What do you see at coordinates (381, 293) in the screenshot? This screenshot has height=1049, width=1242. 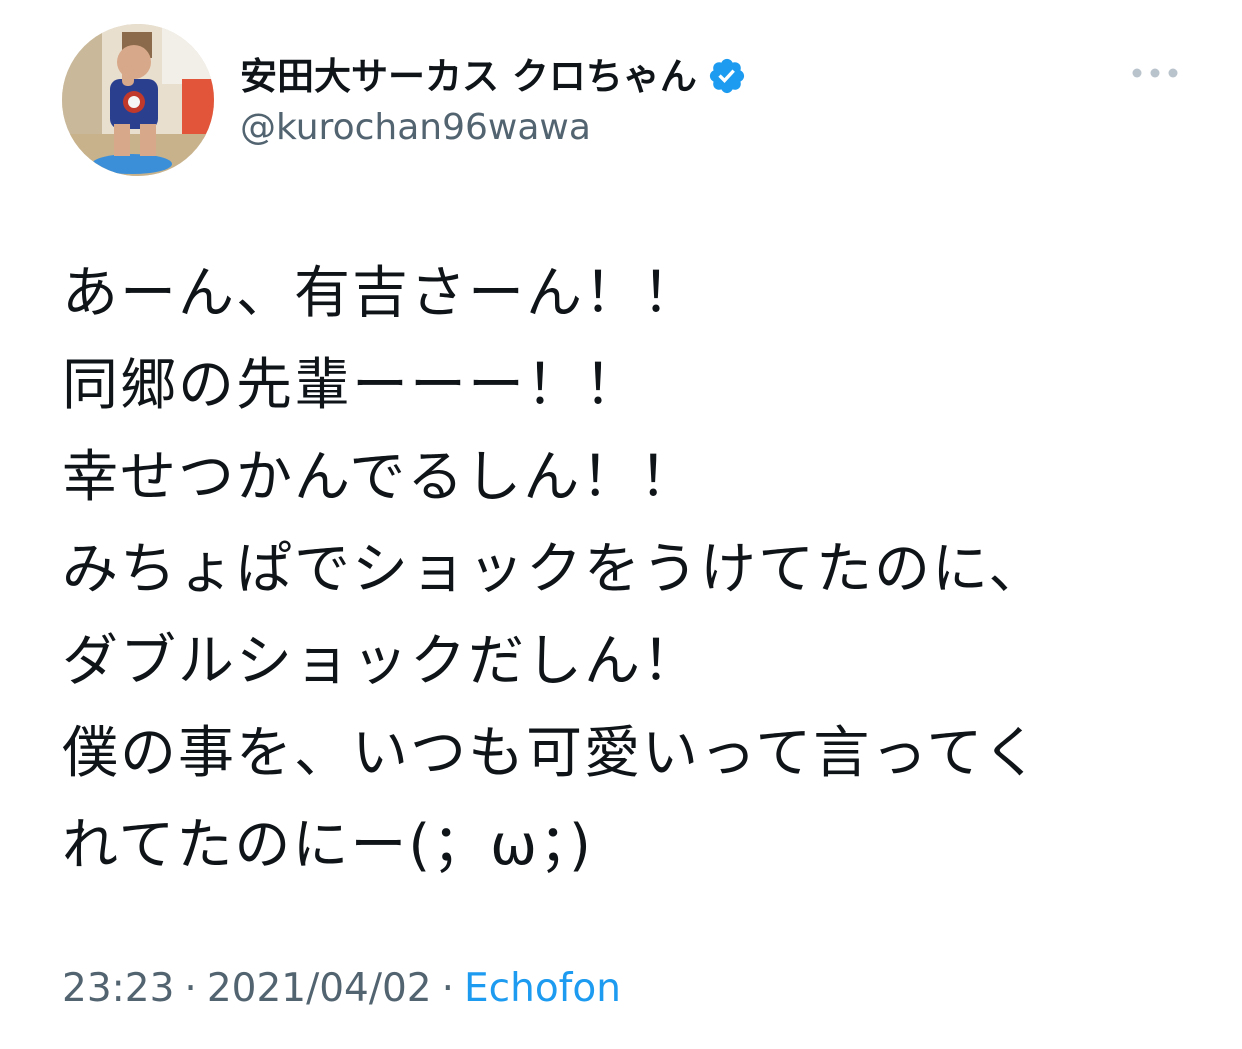 I see `tweet-text-line: あーん、有吉さーん！！` at bounding box center [381, 293].